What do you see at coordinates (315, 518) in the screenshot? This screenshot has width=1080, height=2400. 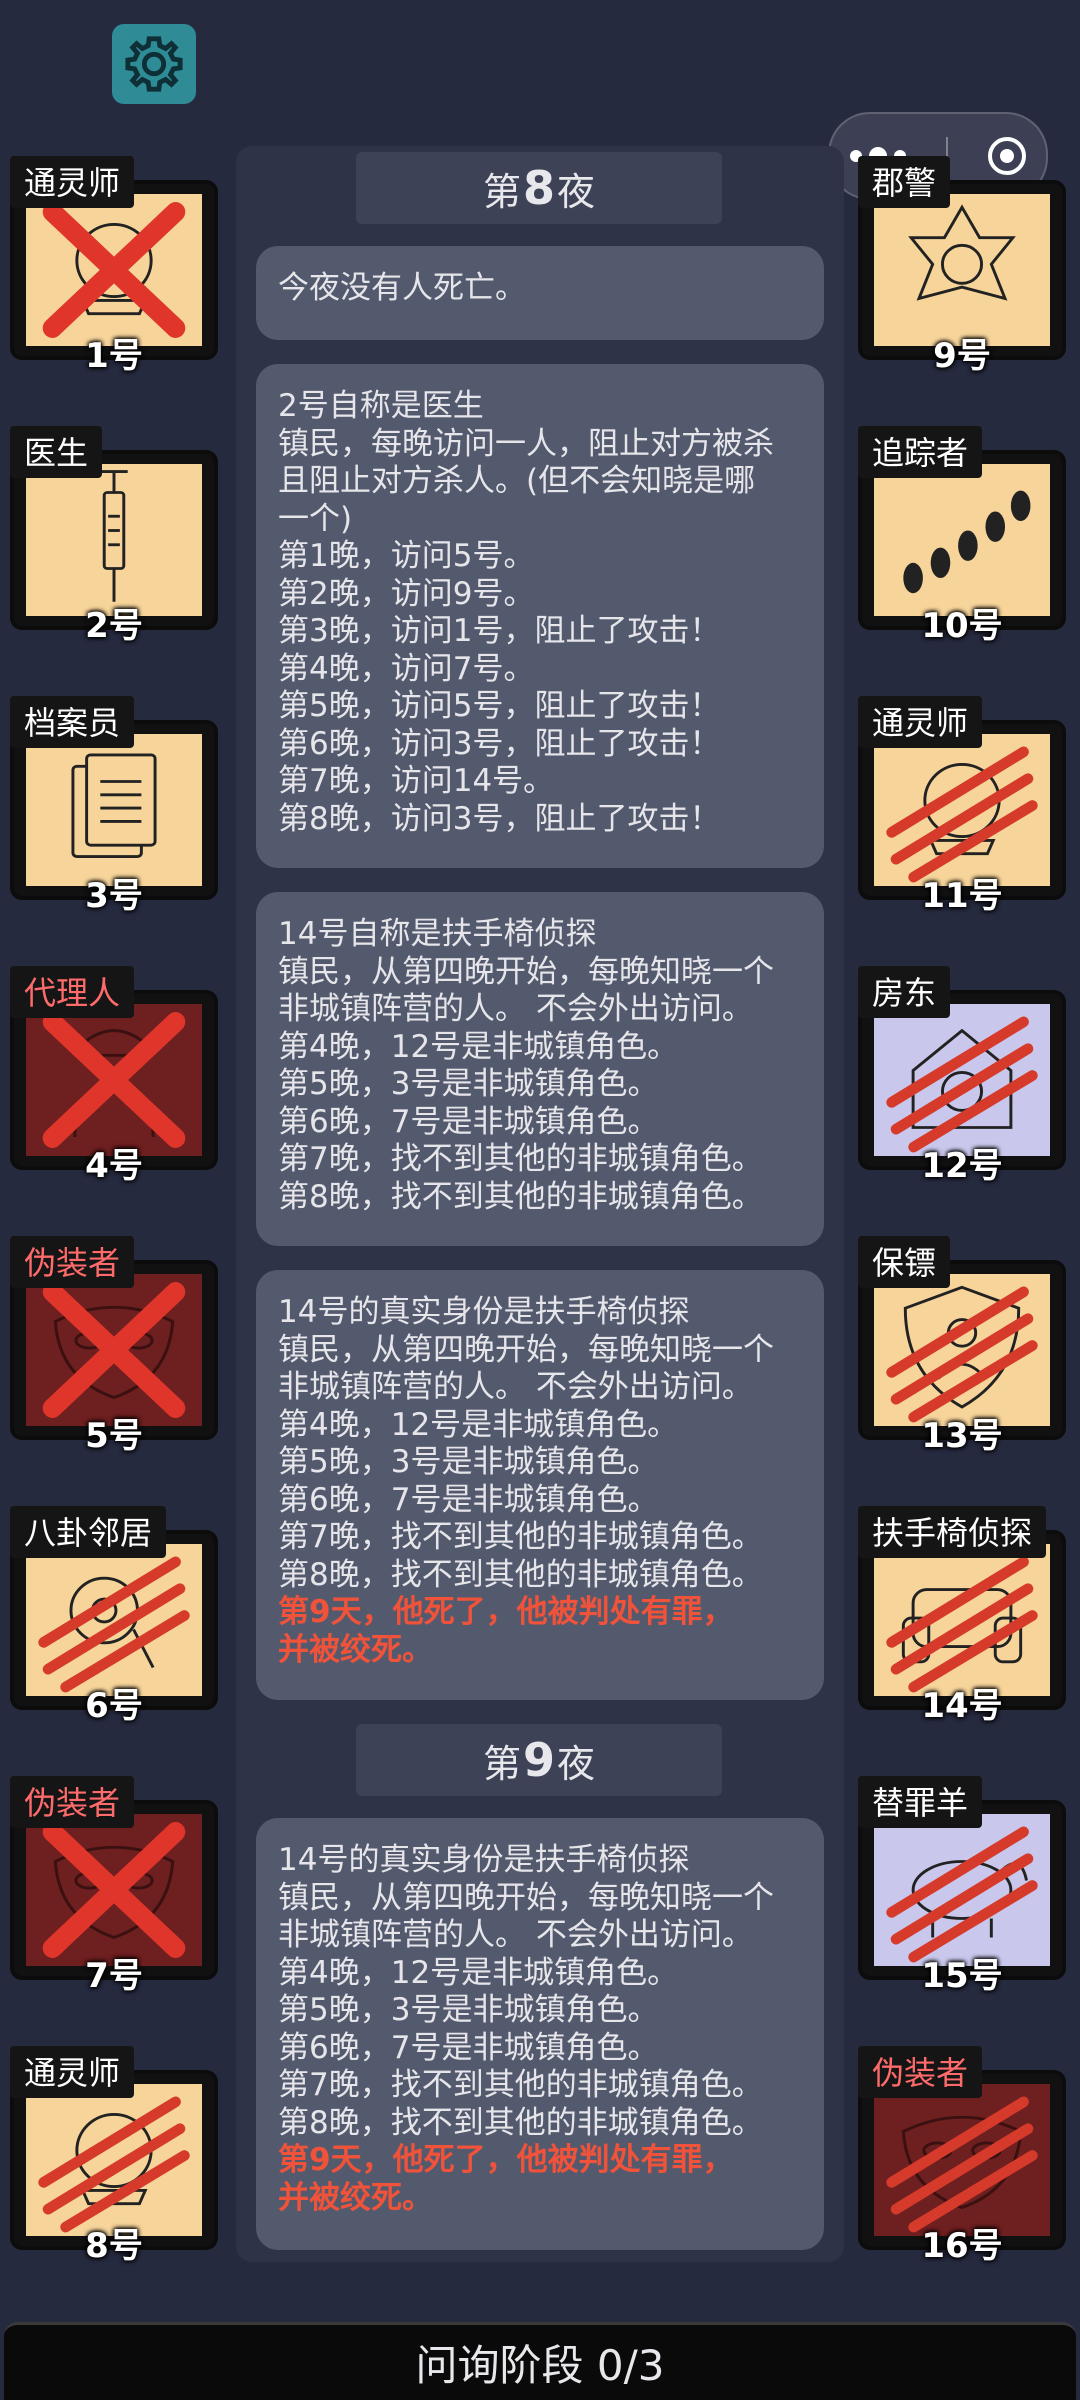 I see `message-line: 一个)` at bounding box center [315, 518].